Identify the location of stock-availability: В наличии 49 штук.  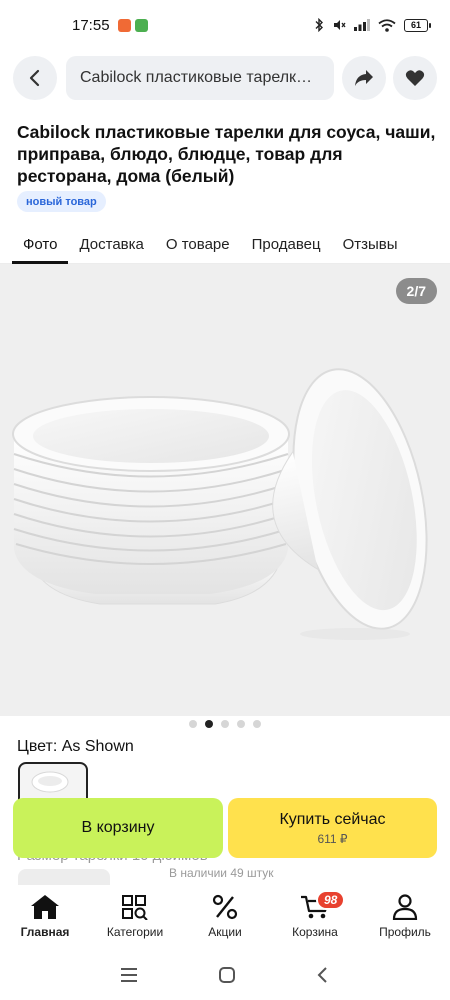
(221, 873).